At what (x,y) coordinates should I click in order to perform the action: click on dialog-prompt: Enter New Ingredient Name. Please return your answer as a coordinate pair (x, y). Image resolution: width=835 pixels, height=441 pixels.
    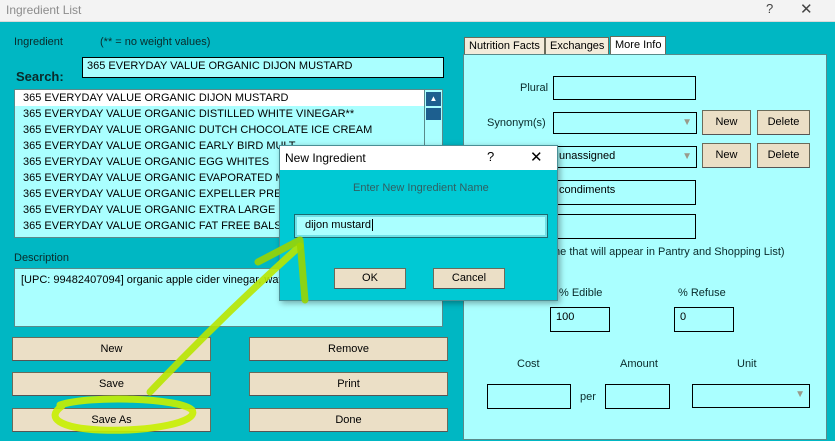
    Looking at the image, I should click on (421, 188).